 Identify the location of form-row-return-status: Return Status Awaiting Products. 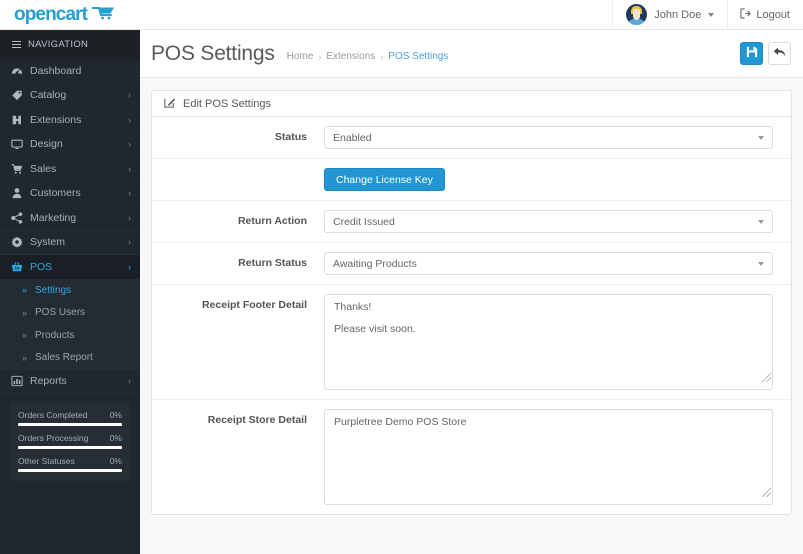
(471, 264).